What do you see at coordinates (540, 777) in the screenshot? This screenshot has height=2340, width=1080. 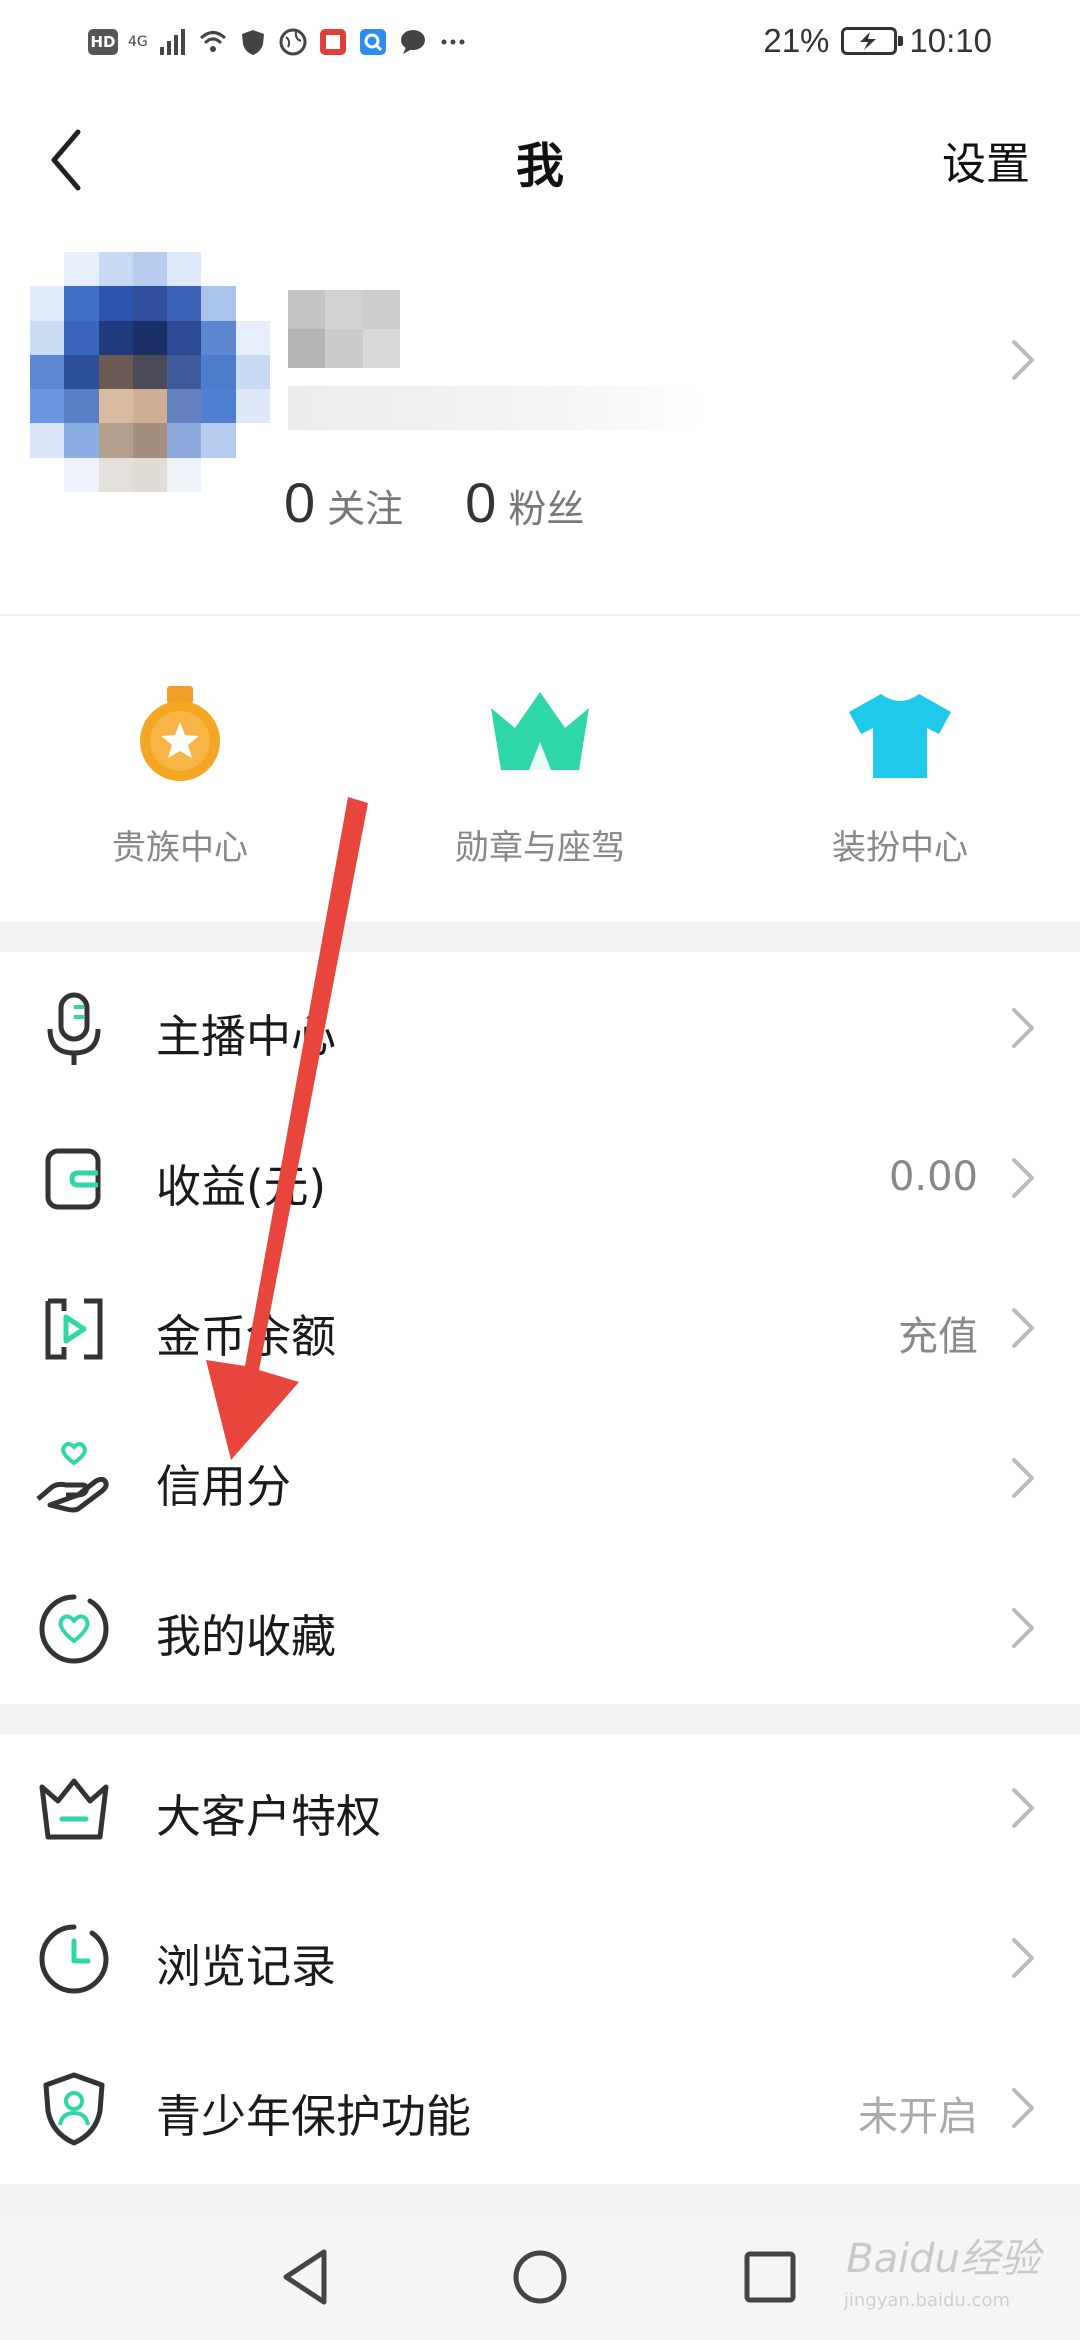 I see `quick-item-badges-rides: 勋章与座驾` at bounding box center [540, 777].